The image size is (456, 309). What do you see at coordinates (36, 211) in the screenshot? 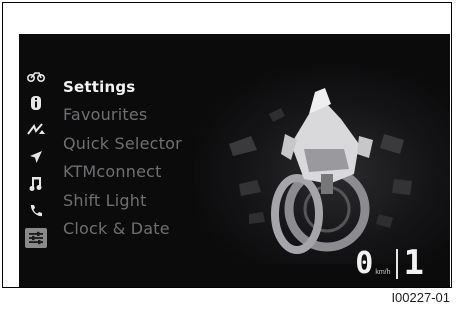
I see `phone-icon` at bounding box center [36, 211].